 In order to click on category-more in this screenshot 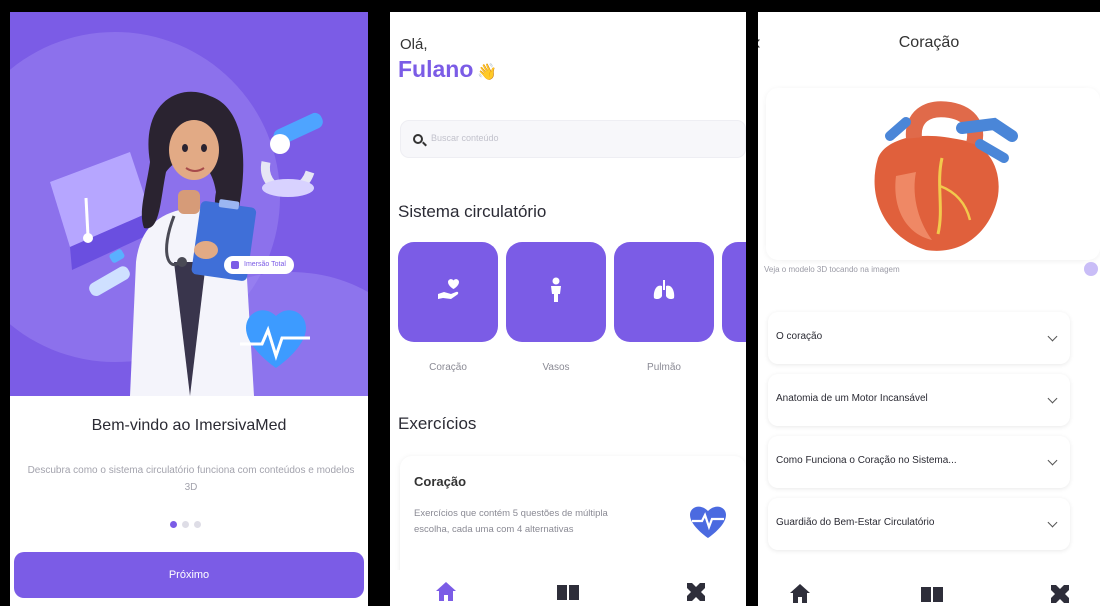, I will do `click(734, 292)`.